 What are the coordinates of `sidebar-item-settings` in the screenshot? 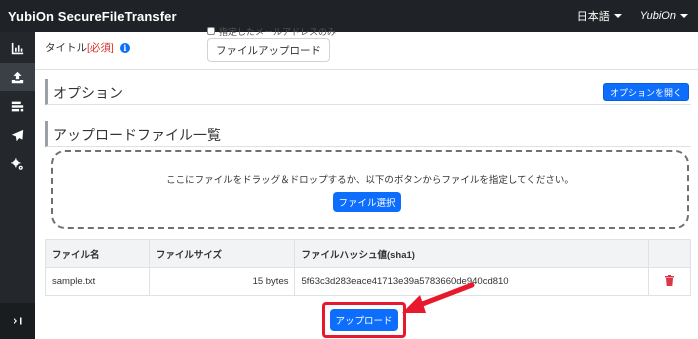 It's located at (17, 164).